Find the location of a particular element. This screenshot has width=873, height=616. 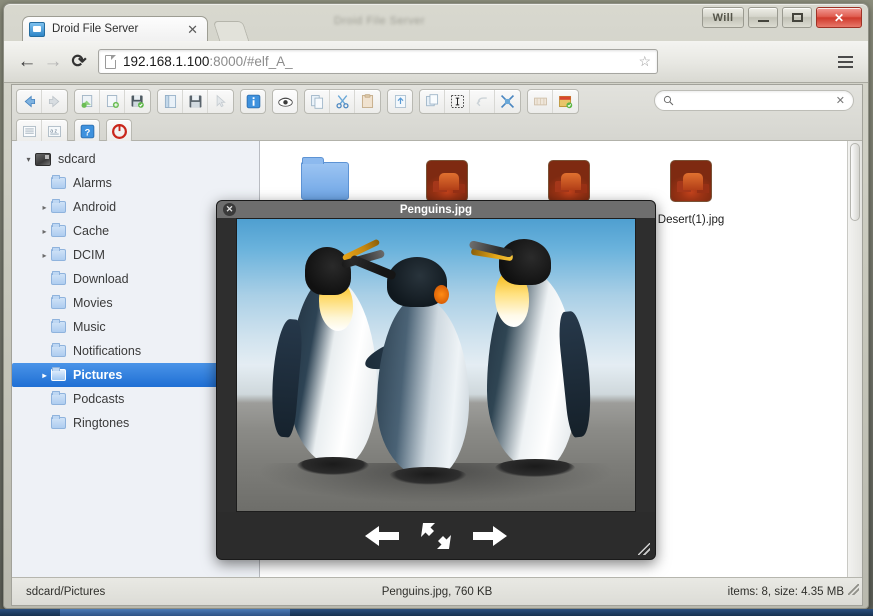

sort-az-icon: az is located at coordinates (54, 131).